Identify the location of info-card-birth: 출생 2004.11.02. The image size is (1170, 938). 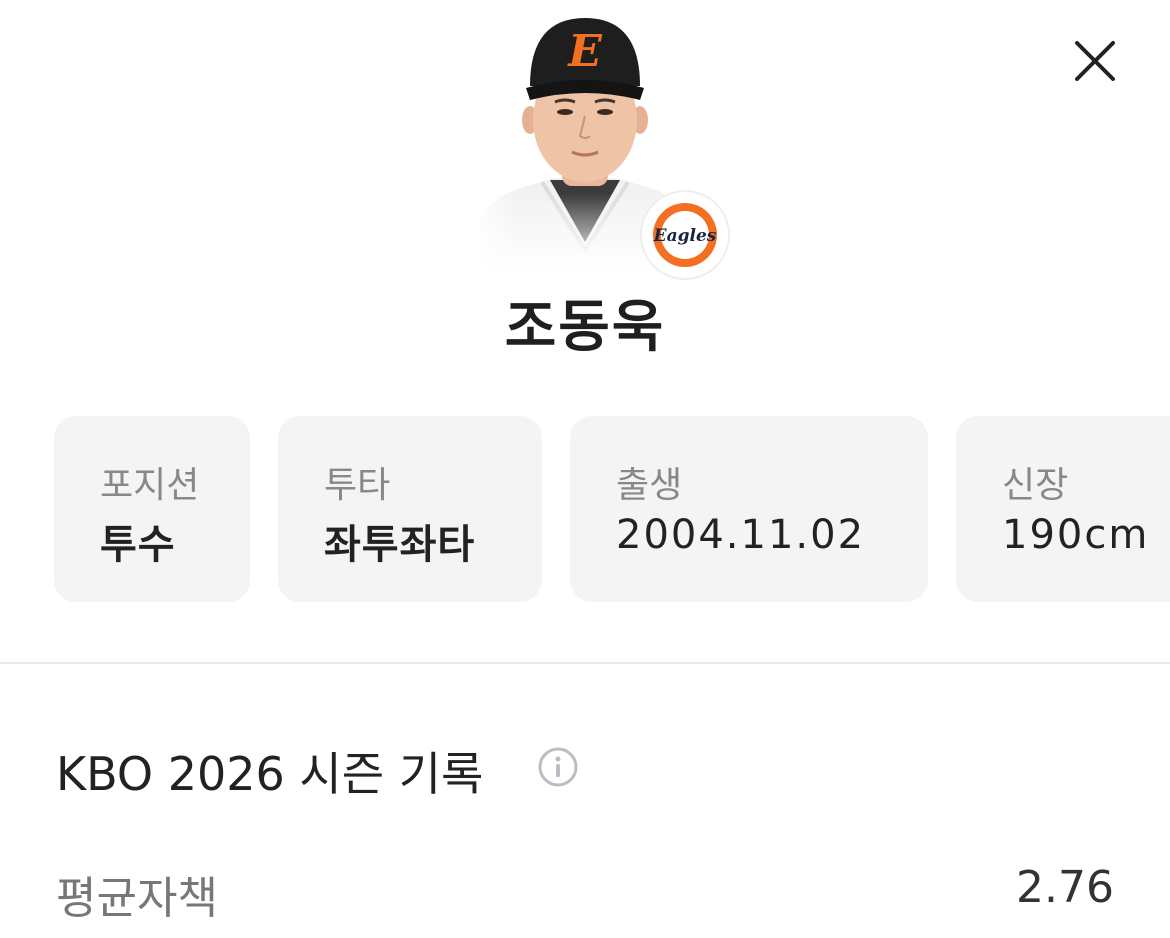
(749, 509).